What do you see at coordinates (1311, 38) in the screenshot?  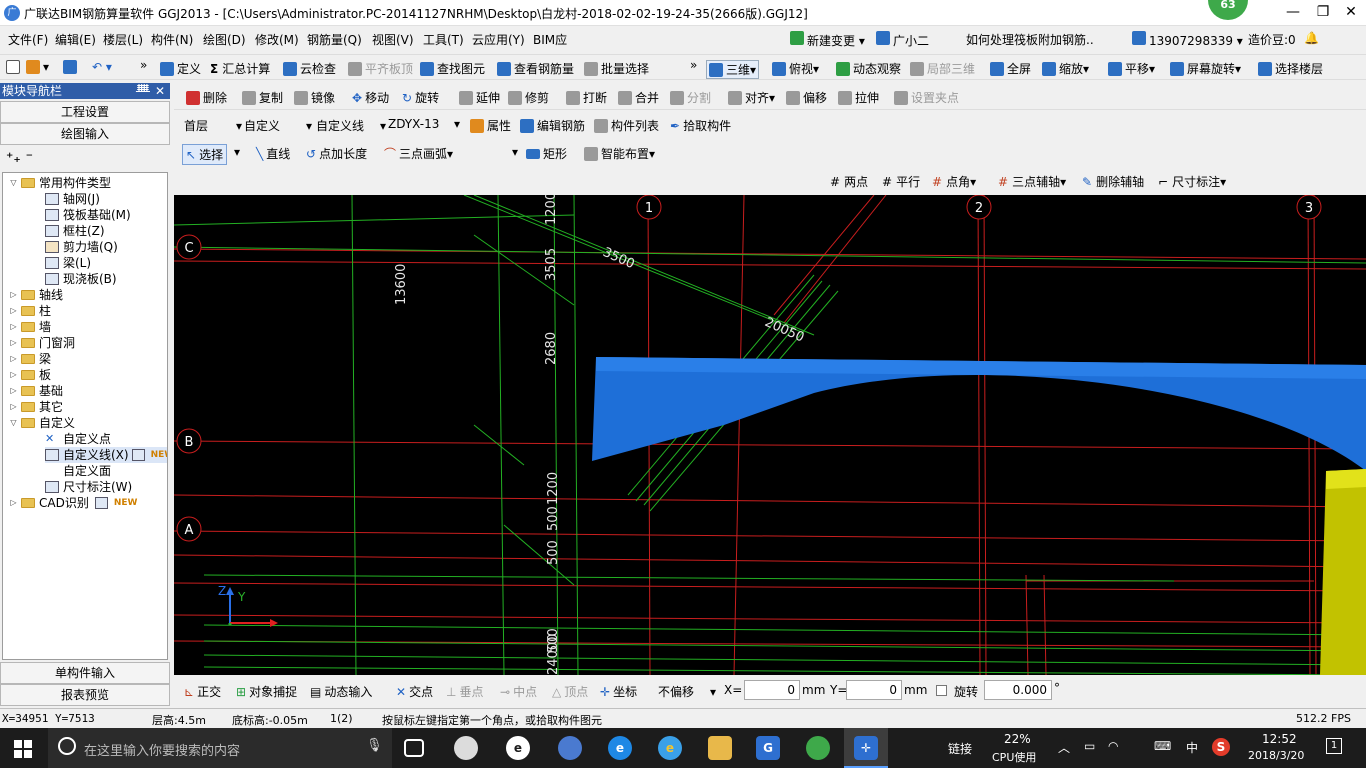 I see `bell-icon: 🔔` at bounding box center [1311, 38].